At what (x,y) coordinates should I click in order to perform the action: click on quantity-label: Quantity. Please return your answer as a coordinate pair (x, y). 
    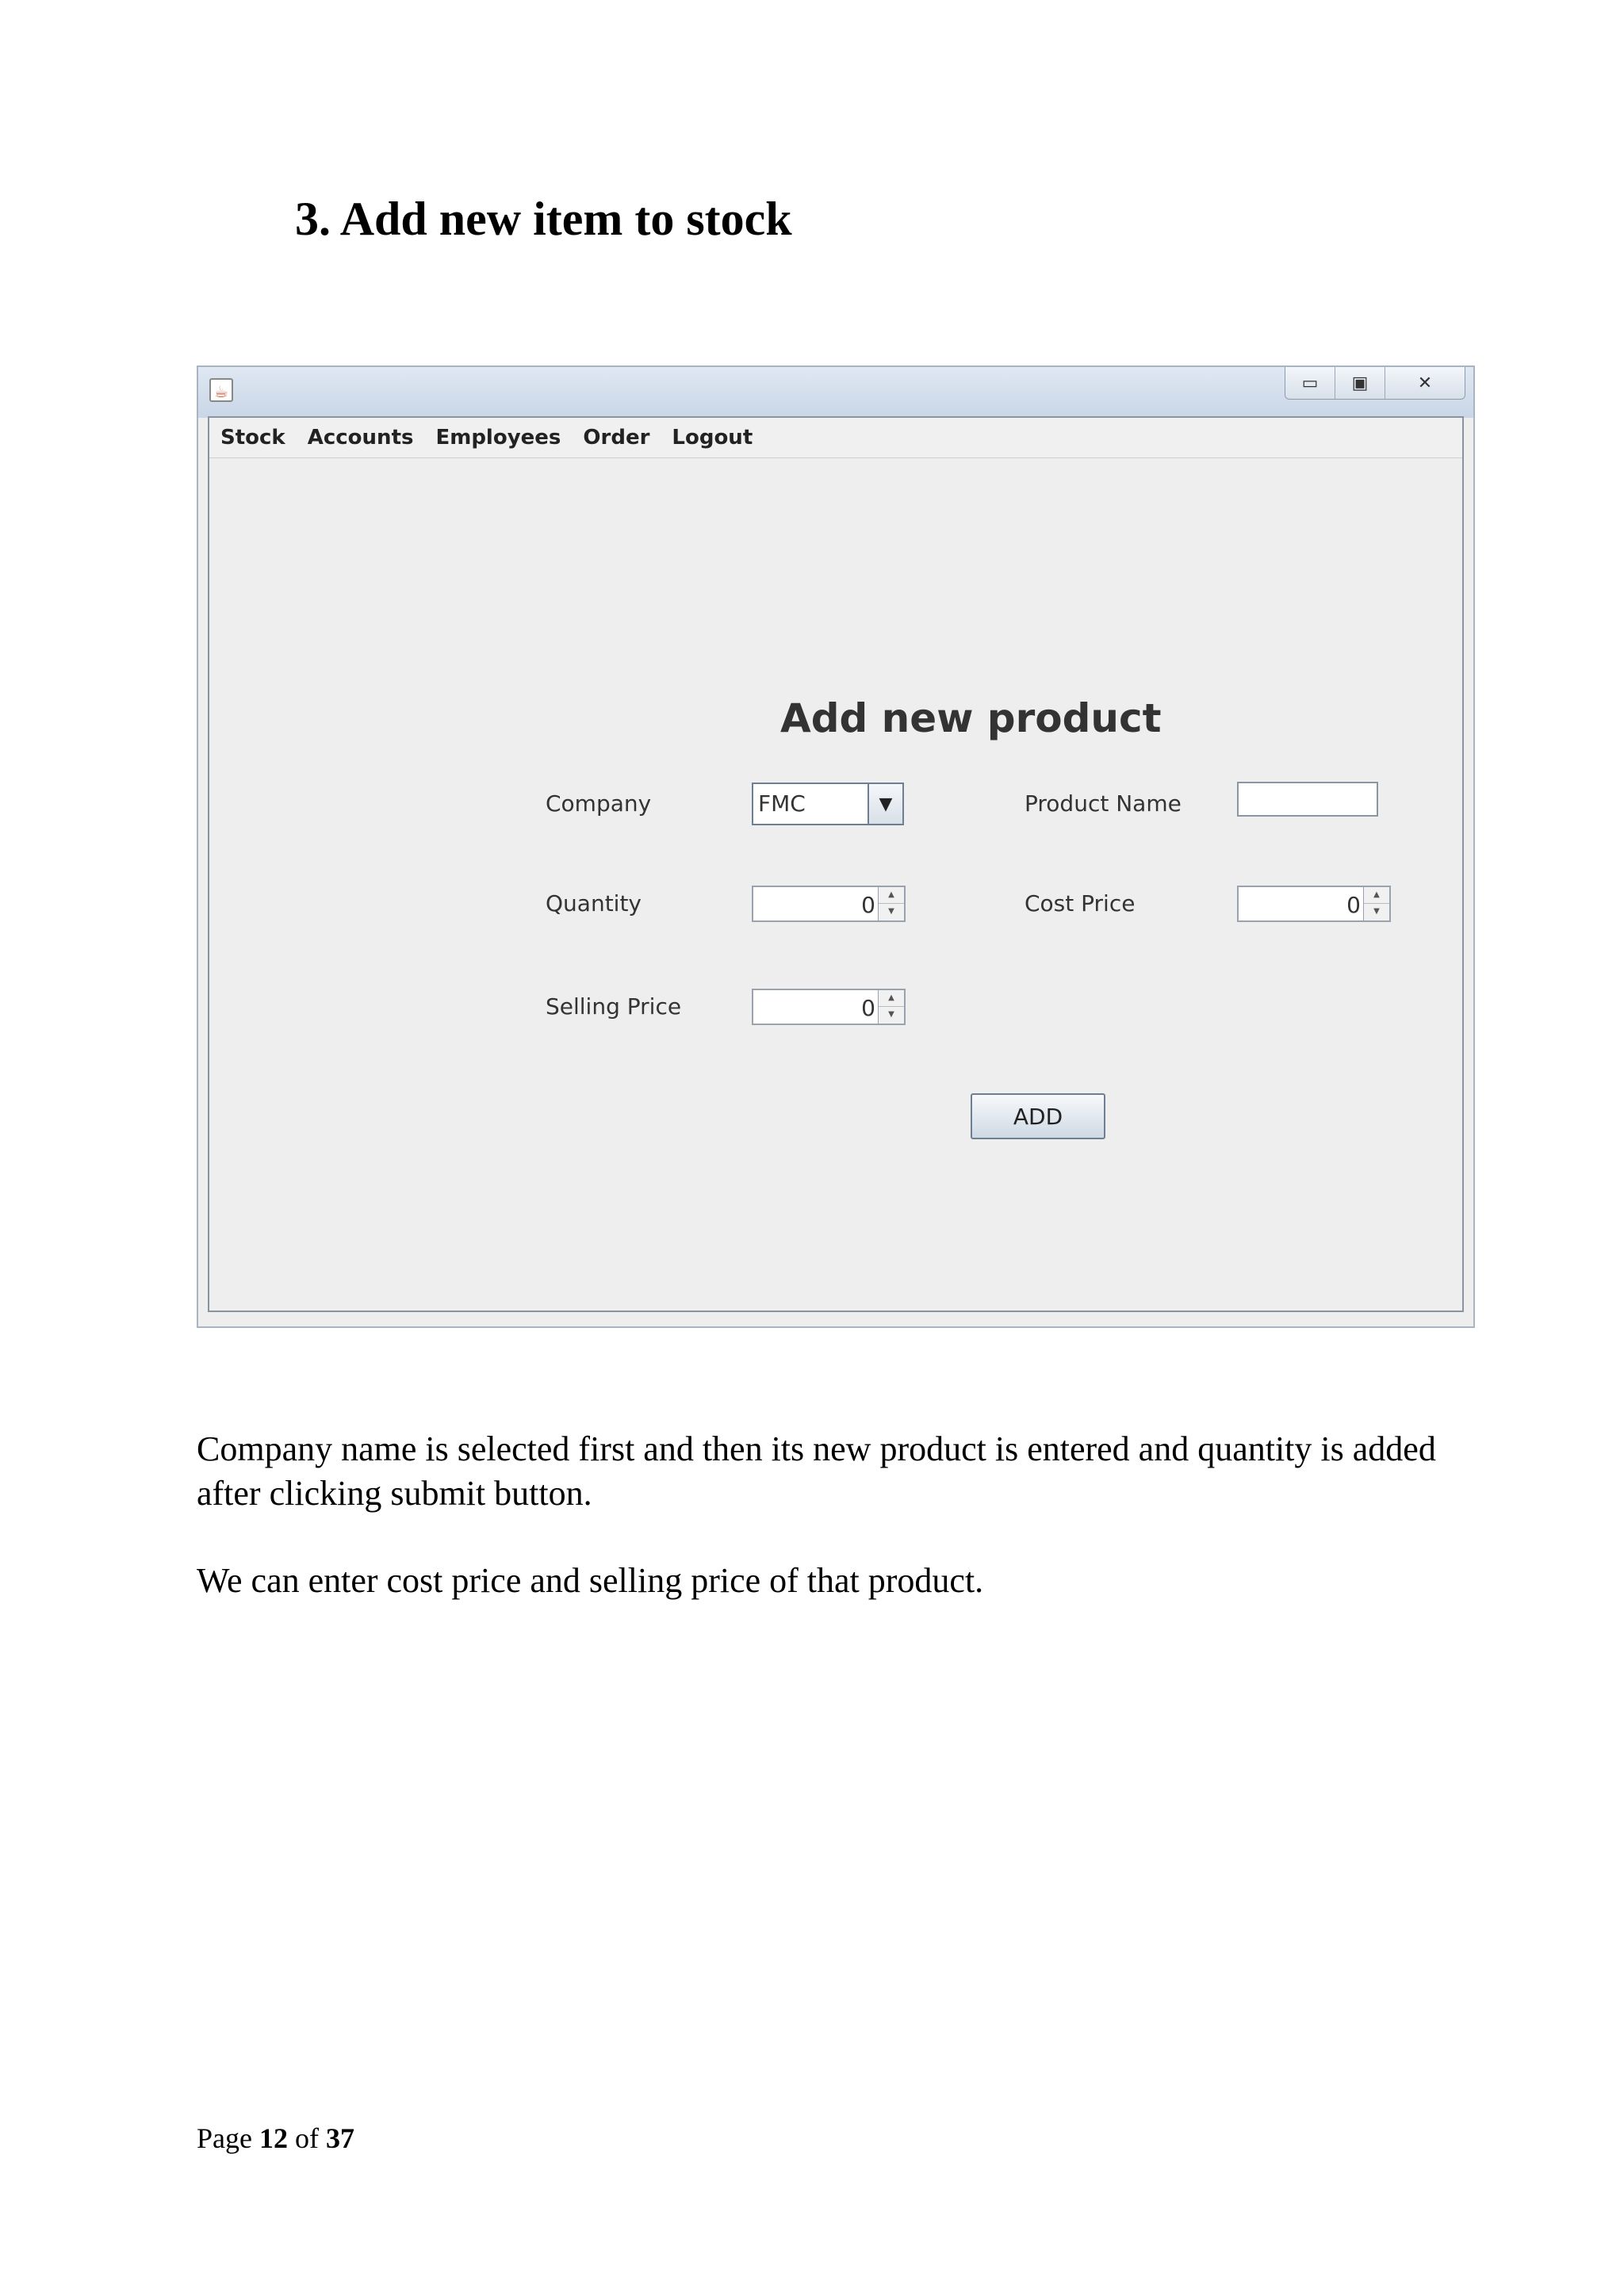
    Looking at the image, I should click on (594, 903).